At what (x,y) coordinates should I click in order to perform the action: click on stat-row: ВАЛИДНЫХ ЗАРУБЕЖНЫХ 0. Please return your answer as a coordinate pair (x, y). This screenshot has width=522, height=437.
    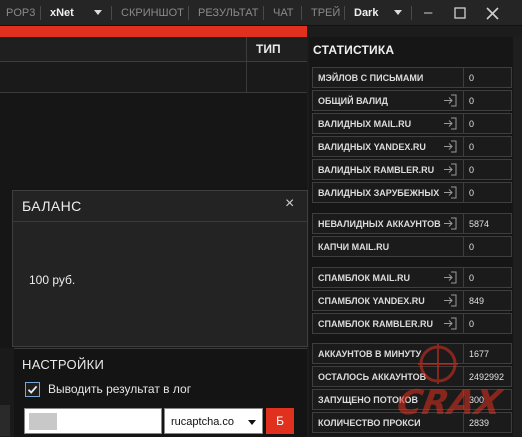
    Looking at the image, I should click on (412, 192).